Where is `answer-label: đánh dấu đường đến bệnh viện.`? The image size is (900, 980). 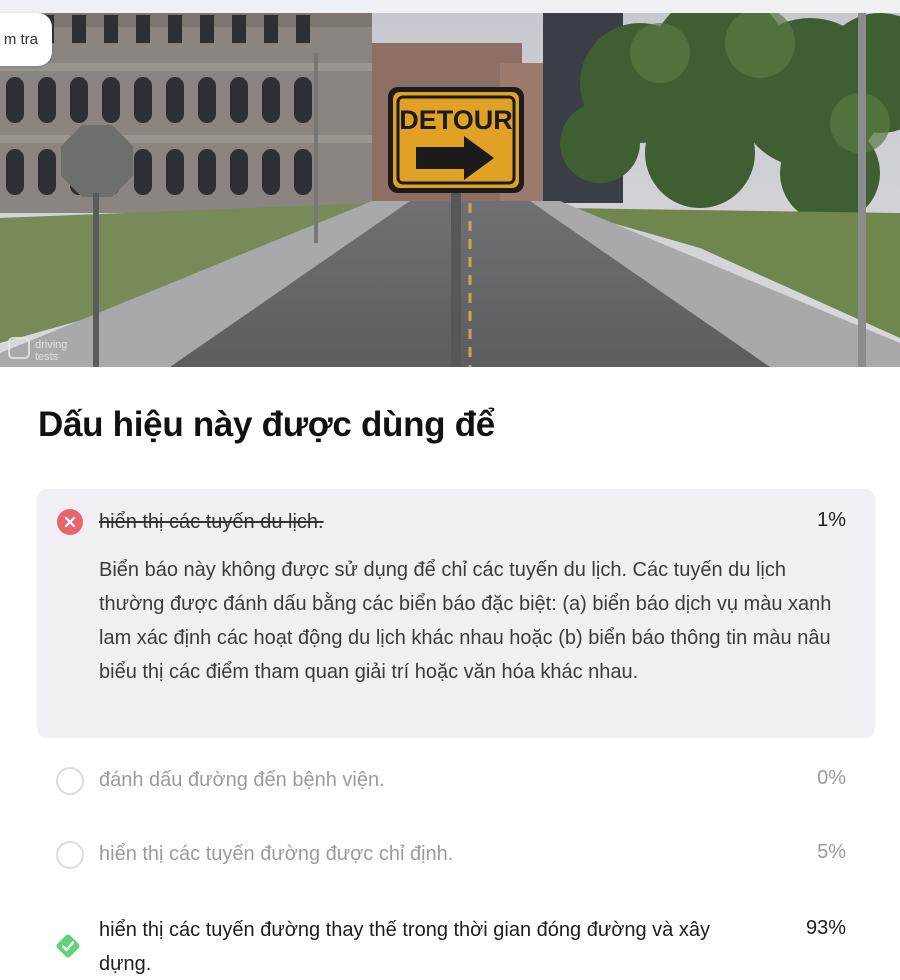
answer-label: đánh dấu đường đến bệnh viện. is located at coordinates (242, 780).